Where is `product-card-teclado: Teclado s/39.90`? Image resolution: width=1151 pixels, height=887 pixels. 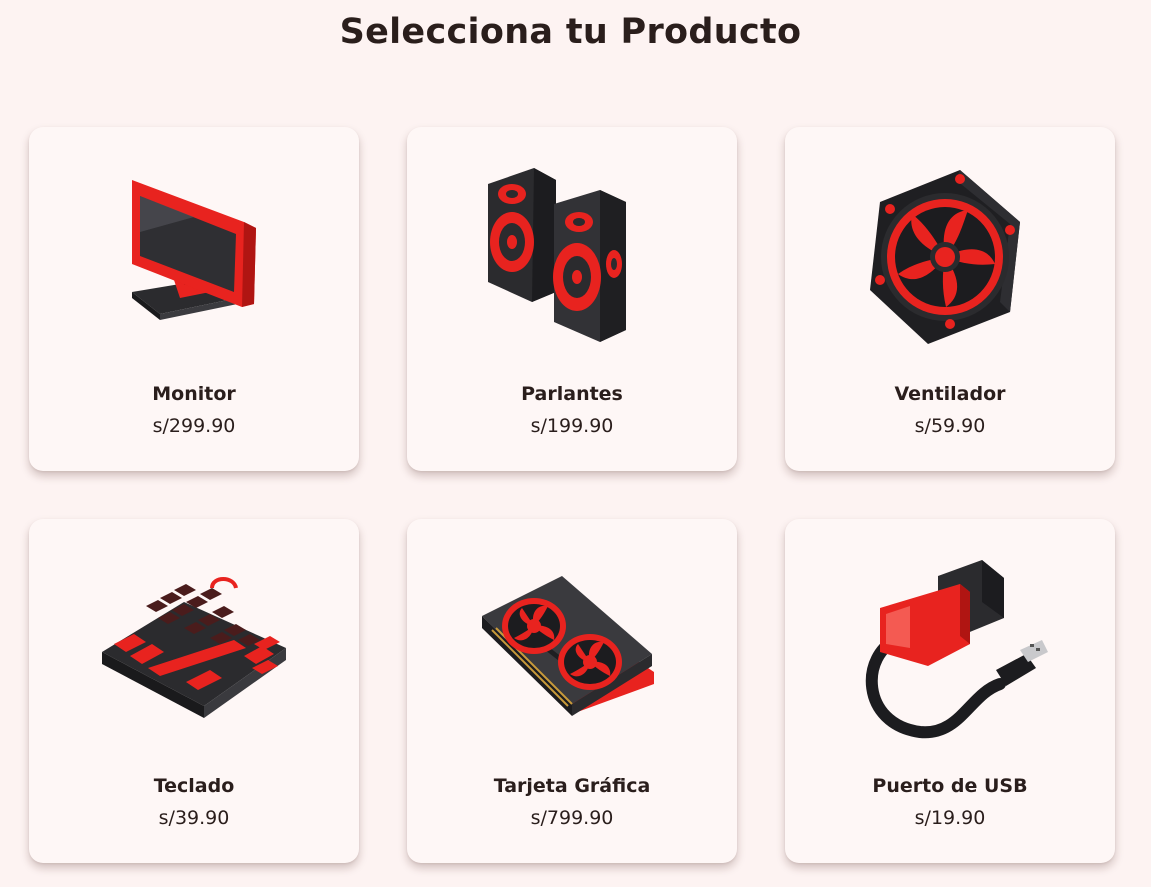 product-card-teclado: Teclado s/39.90 is located at coordinates (194, 691).